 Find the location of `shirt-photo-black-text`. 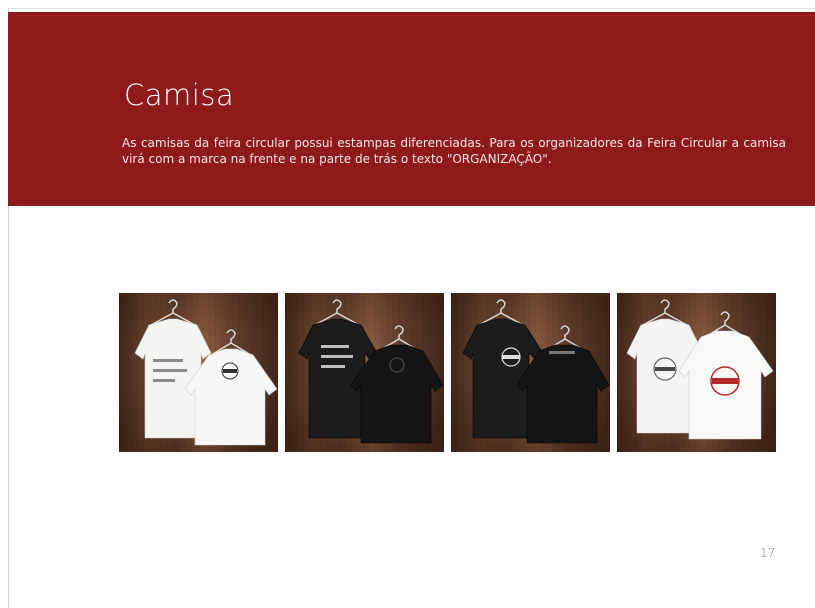

shirt-photo-black-text is located at coordinates (364, 372).